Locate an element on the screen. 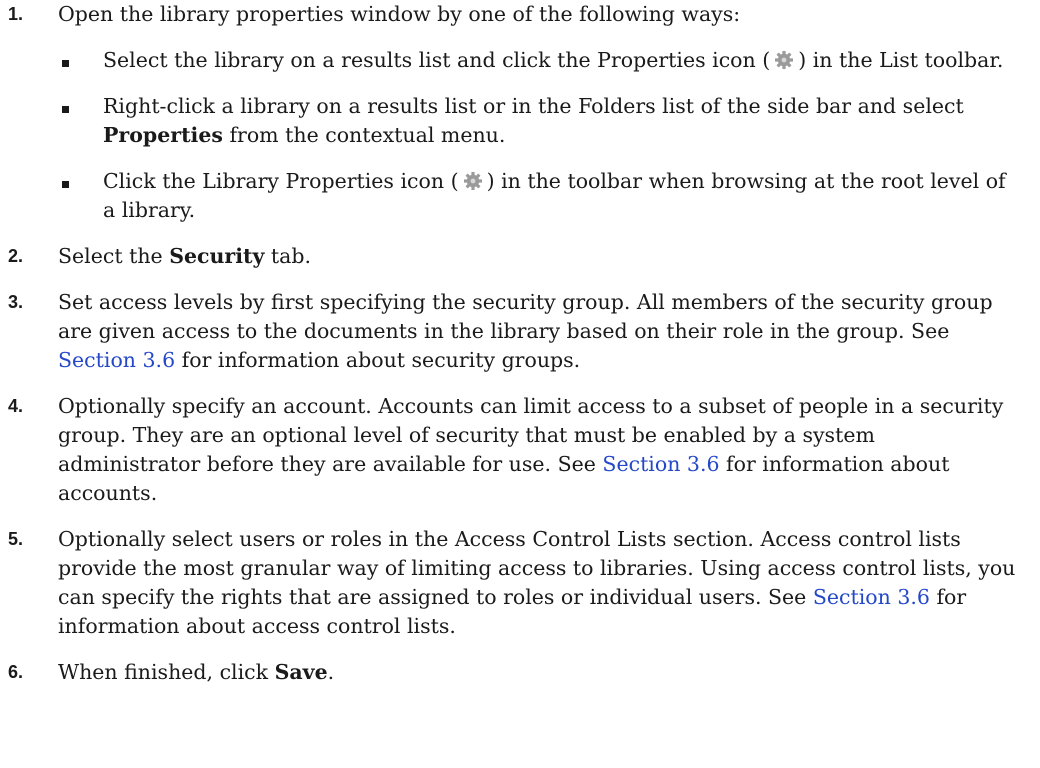 The image size is (1040, 768). sub-item-text-after: from the contextual menu. is located at coordinates (364, 135).